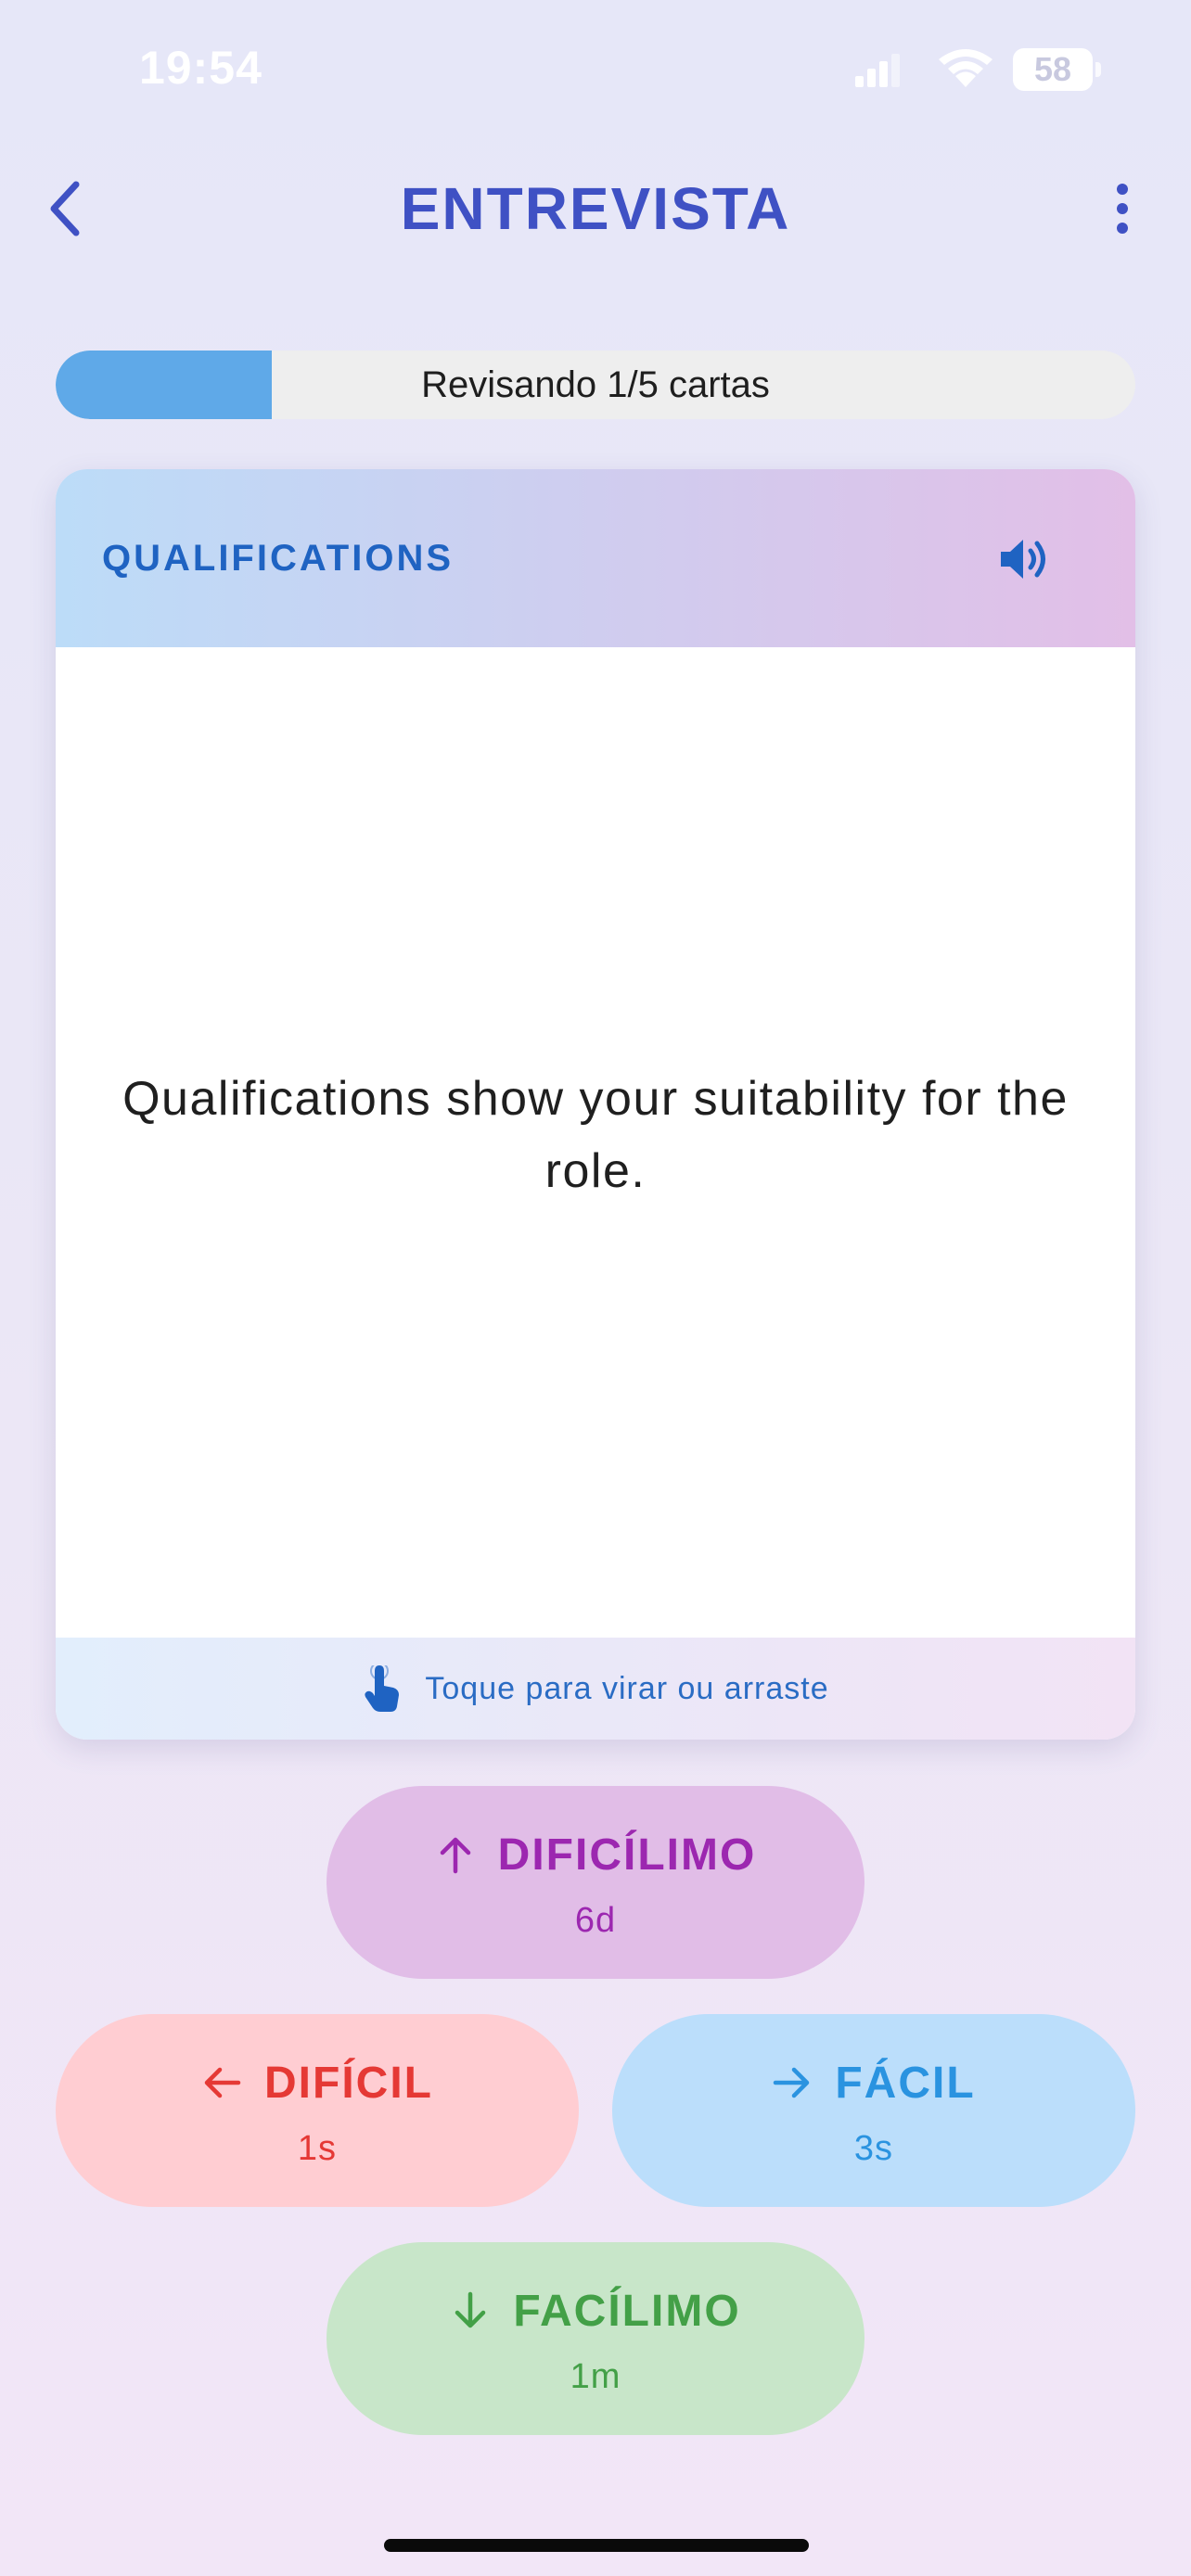  What do you see at coordinates (627, 1855) in the screenshot?
I see `dificilimo-label: DIFICÍLIMO` at bounding box center [627, 1855].